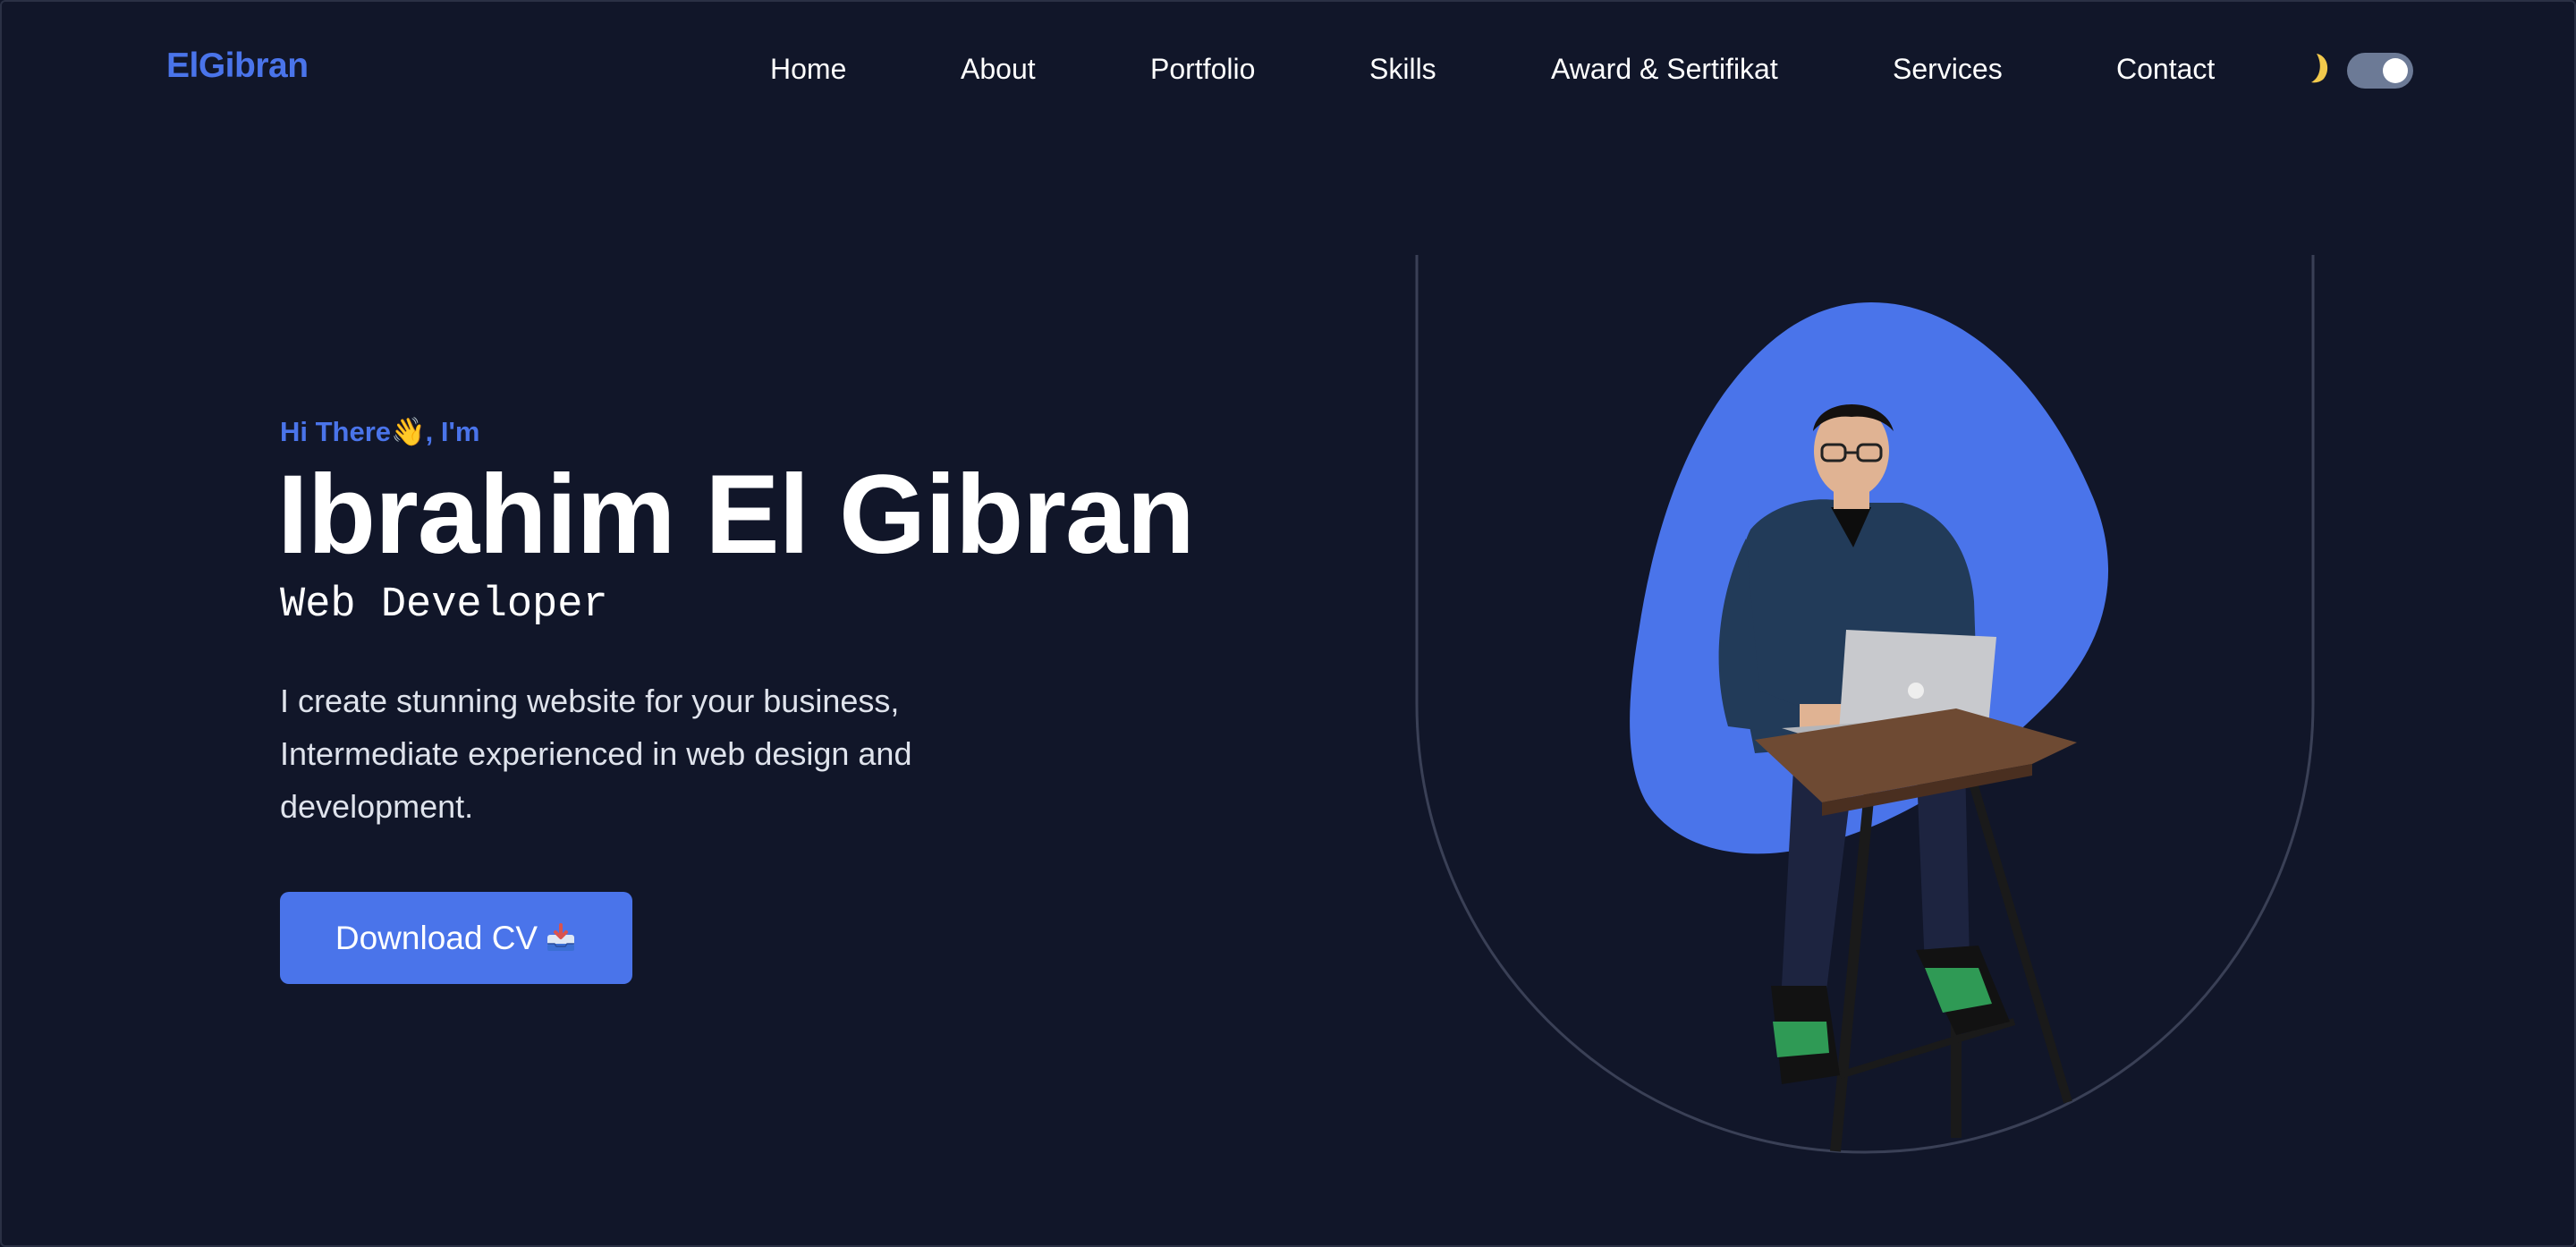 This screenshot has height=1247, width=2576. What do you see at coordinates (808, 69) in the screenshot?
I see `nav-link-home: Home` at bounding box center [808, 69].